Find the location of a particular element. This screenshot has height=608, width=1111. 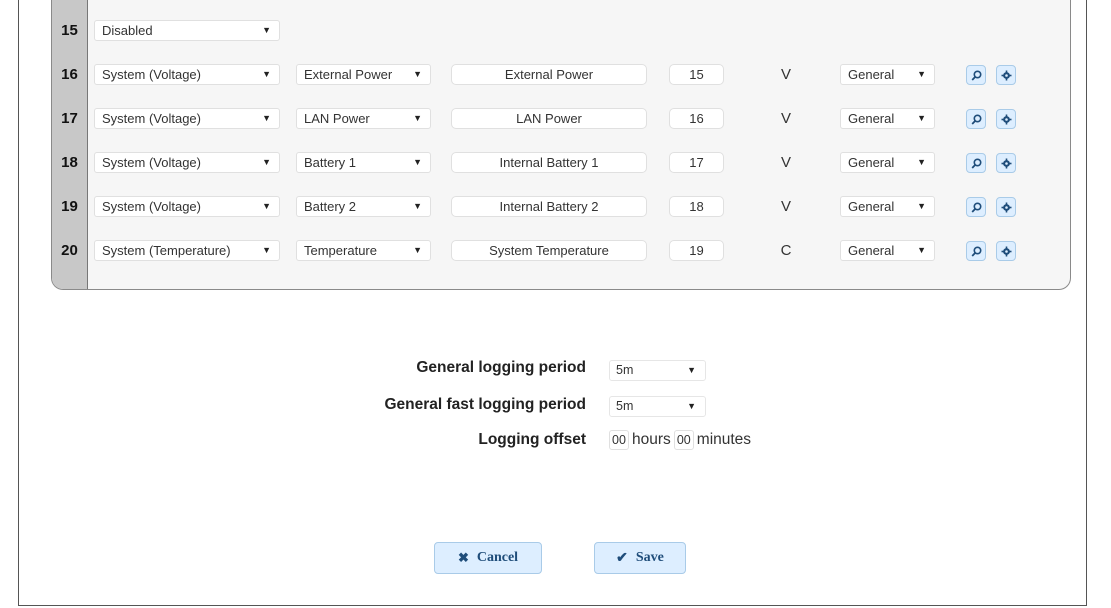

logging-offset-label: Logging offset is located at coordinates (532, 439).